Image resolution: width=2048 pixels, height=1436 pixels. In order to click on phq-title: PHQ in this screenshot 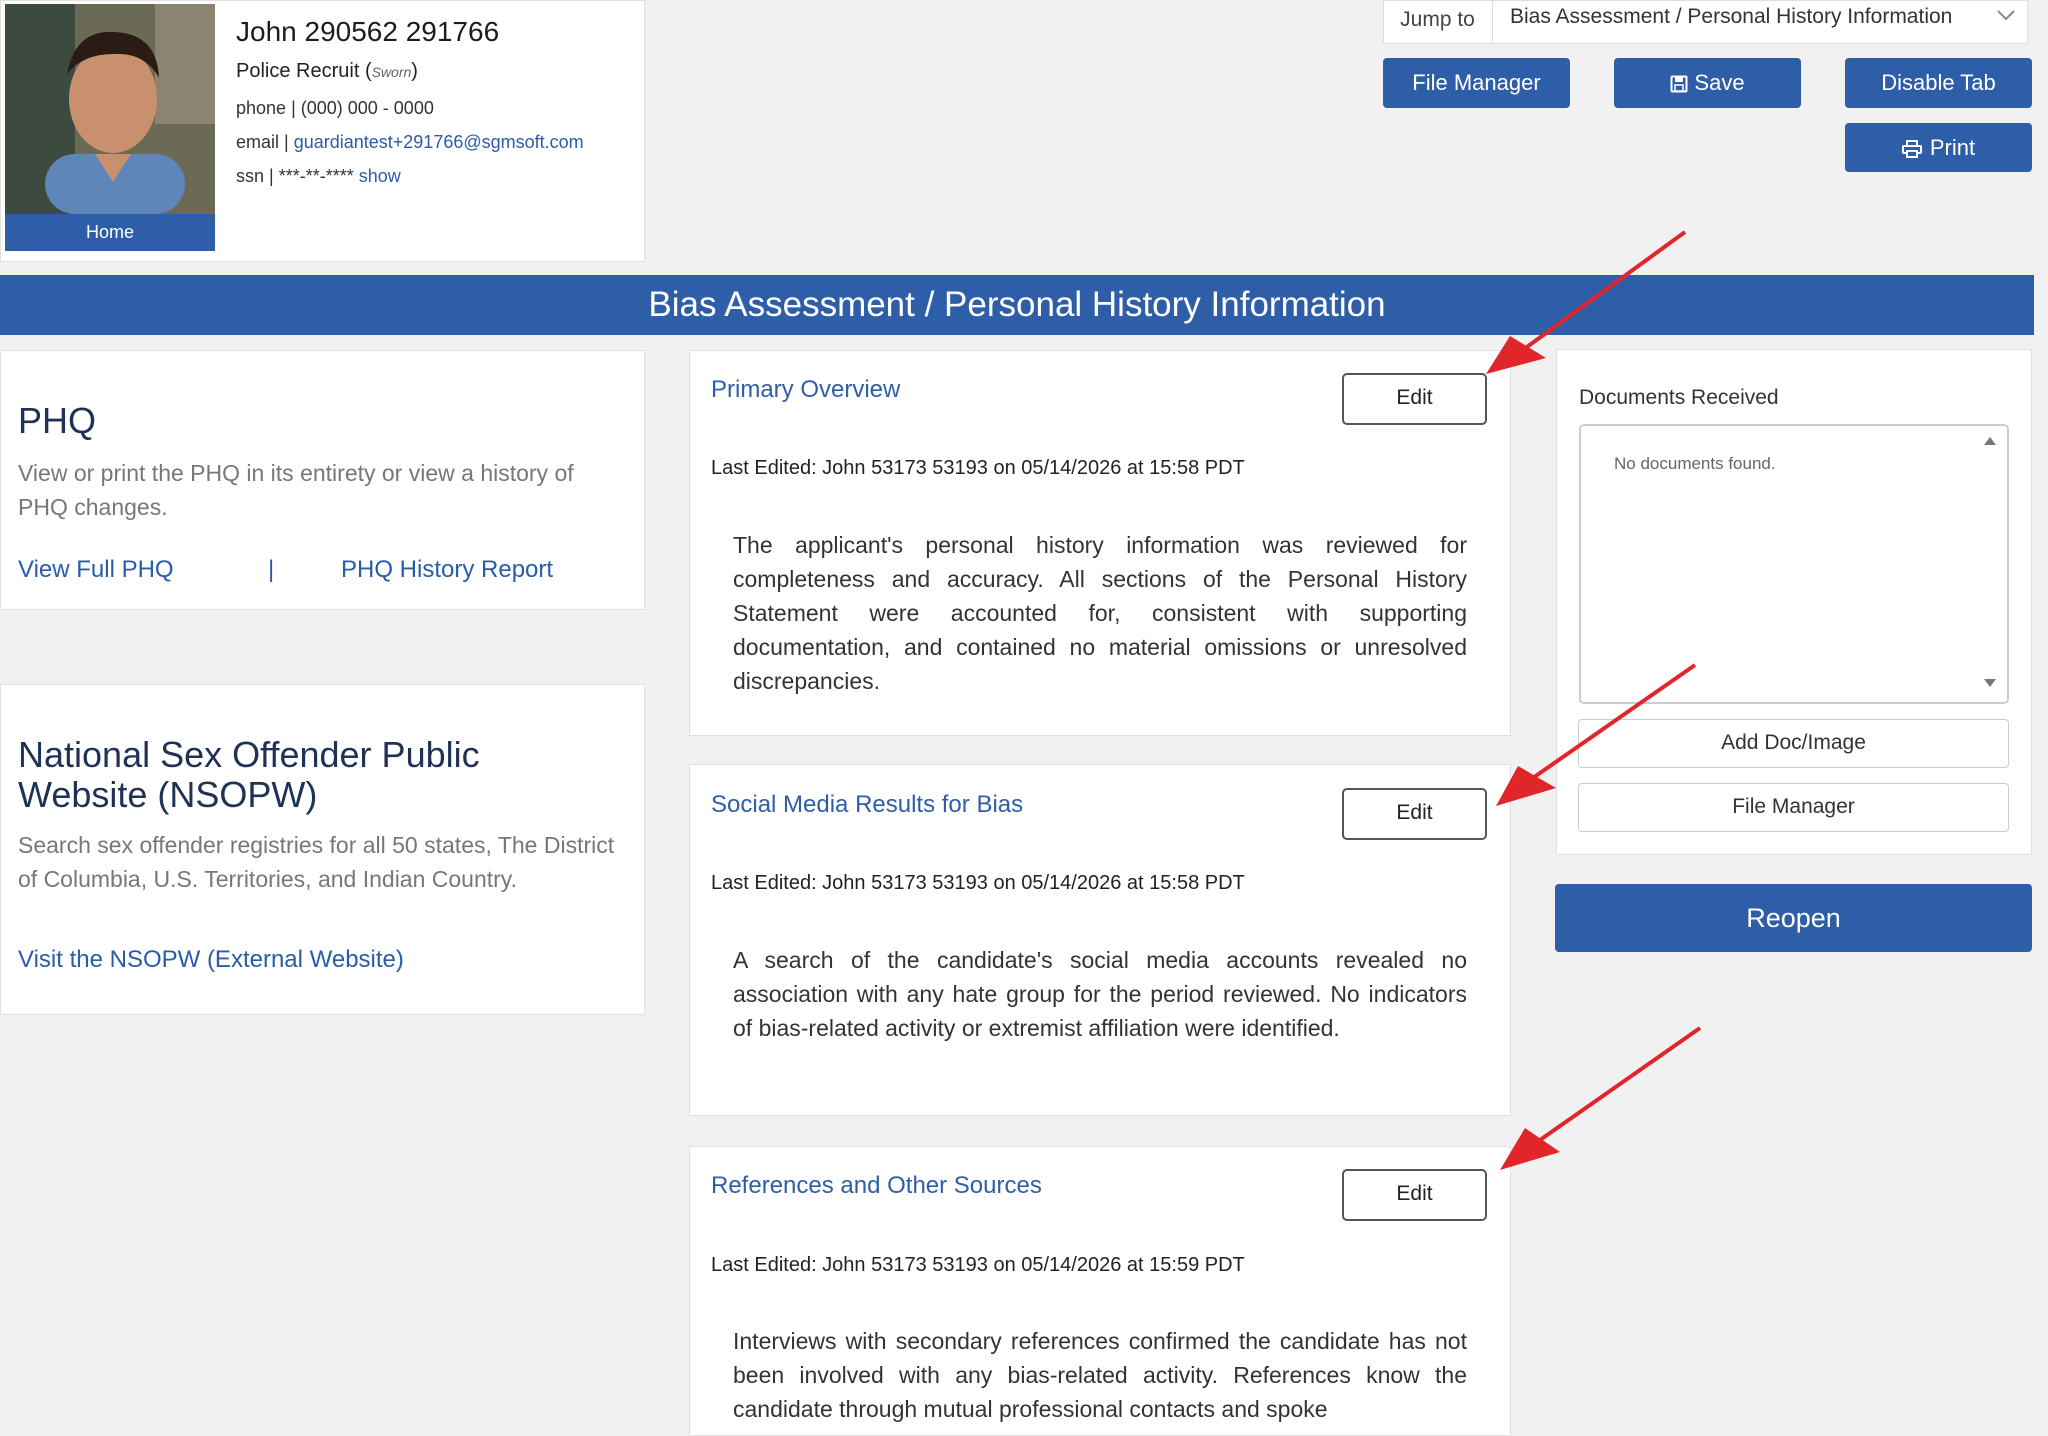, I will do `click(57, 420)`.